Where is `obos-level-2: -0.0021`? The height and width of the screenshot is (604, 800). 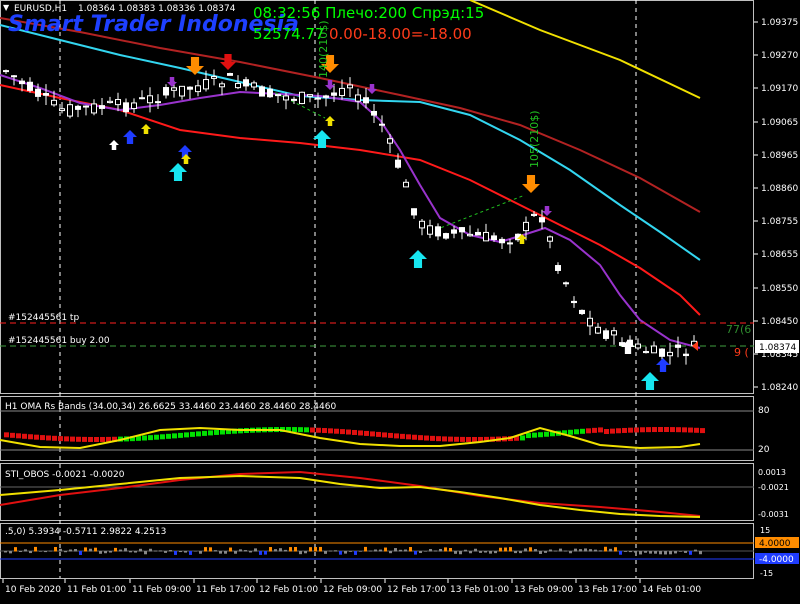
obos-level-2: -0.0021 is located at coordinates (773, 487).